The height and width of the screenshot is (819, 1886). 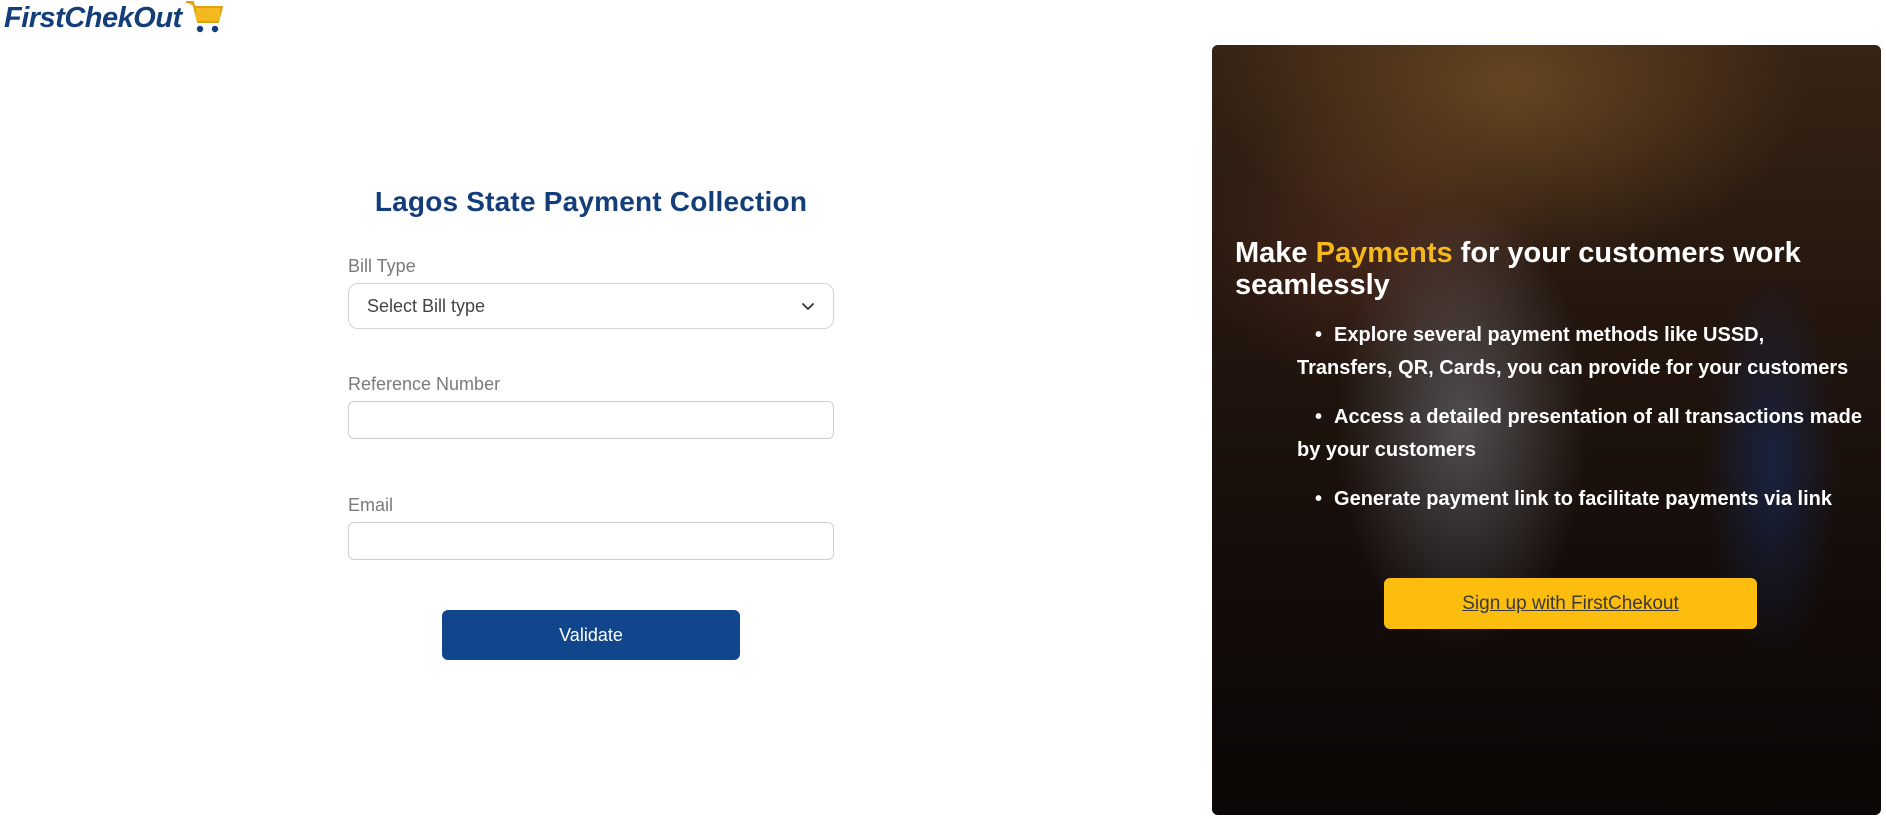 I want to click on promo-heading-highlight: Payments, so click(x=1384, y=253).